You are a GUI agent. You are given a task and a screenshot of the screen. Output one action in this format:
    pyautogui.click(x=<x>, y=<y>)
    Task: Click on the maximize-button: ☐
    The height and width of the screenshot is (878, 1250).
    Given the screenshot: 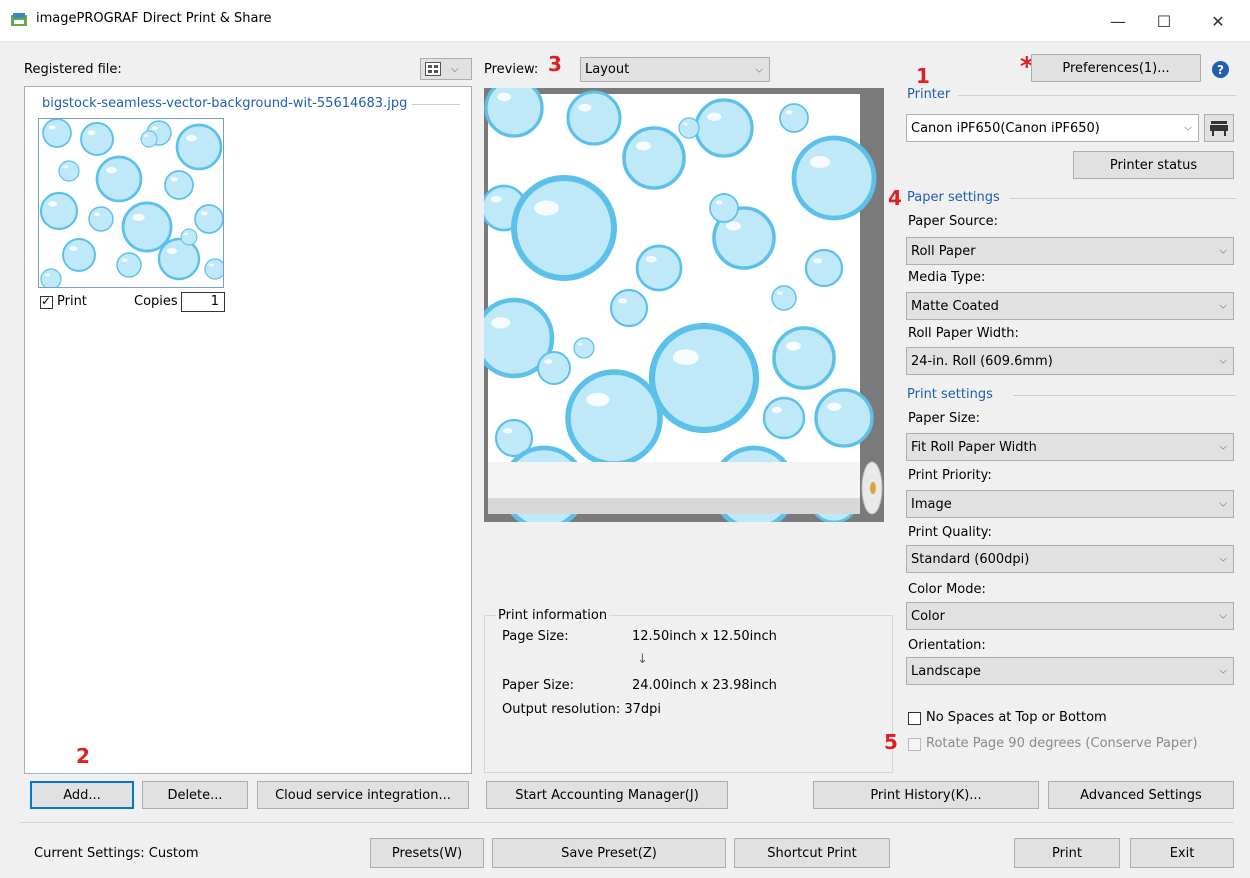 What is the action you would take?
    pyautogui.click(x=1164, y=21)
    